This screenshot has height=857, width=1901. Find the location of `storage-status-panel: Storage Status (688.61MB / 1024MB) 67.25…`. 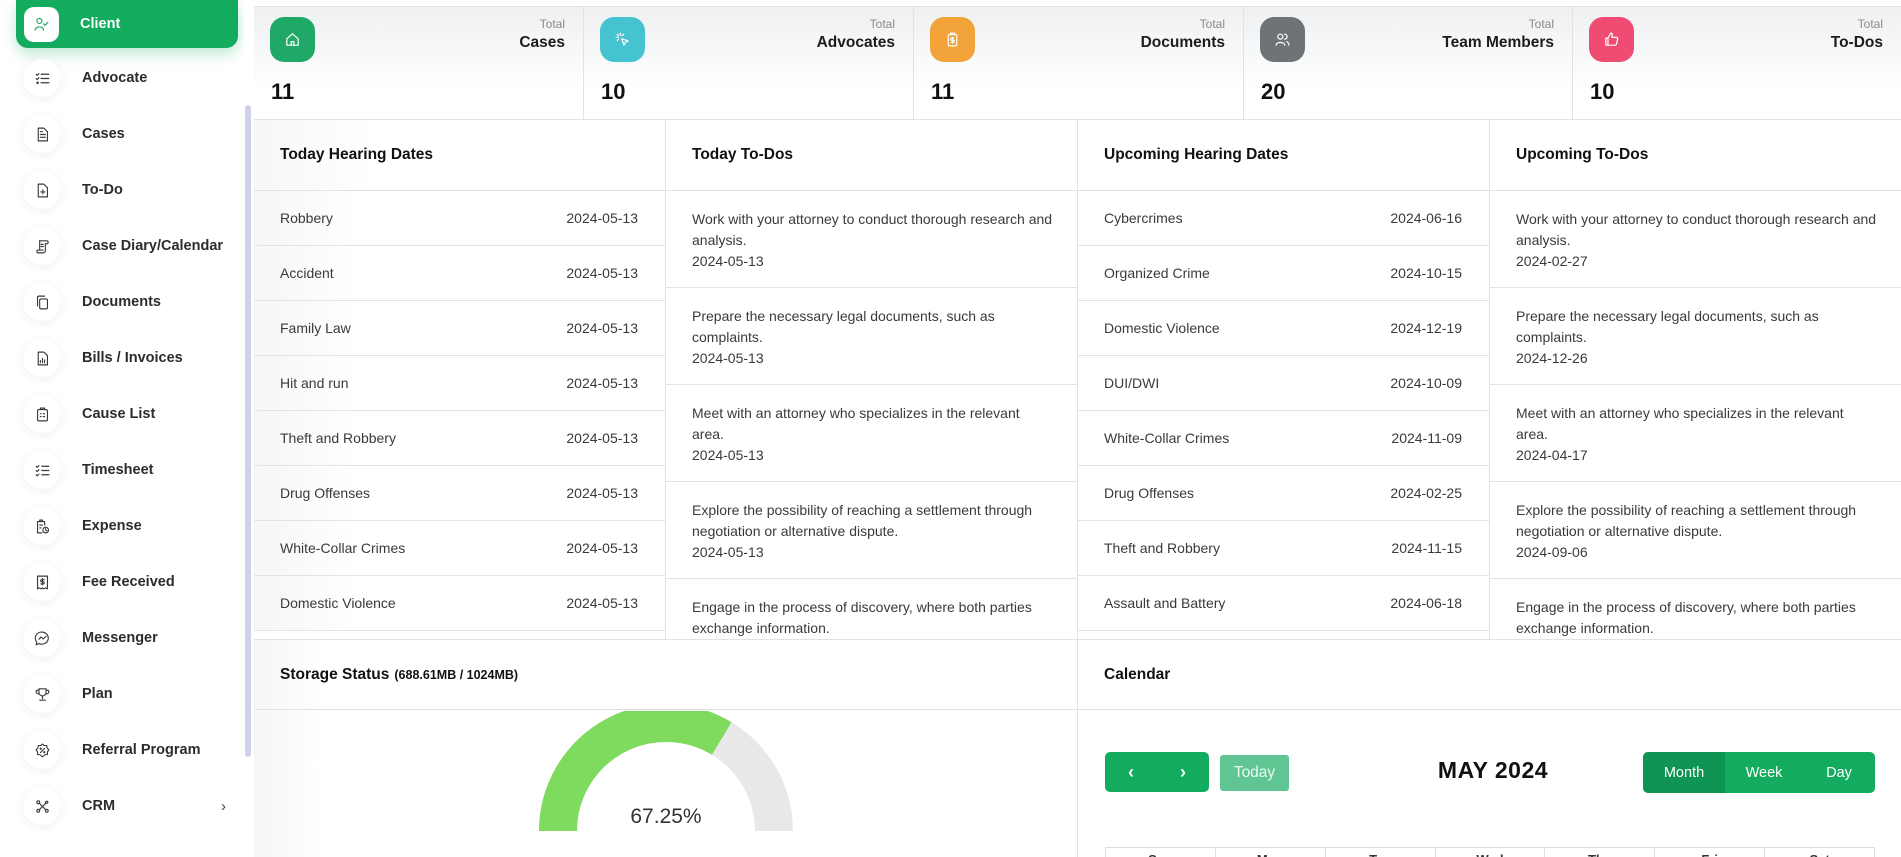

storage-status-panel: Storage Status (688.61MB / 1024MB) 67.25… is located at coordinates (666, 748).